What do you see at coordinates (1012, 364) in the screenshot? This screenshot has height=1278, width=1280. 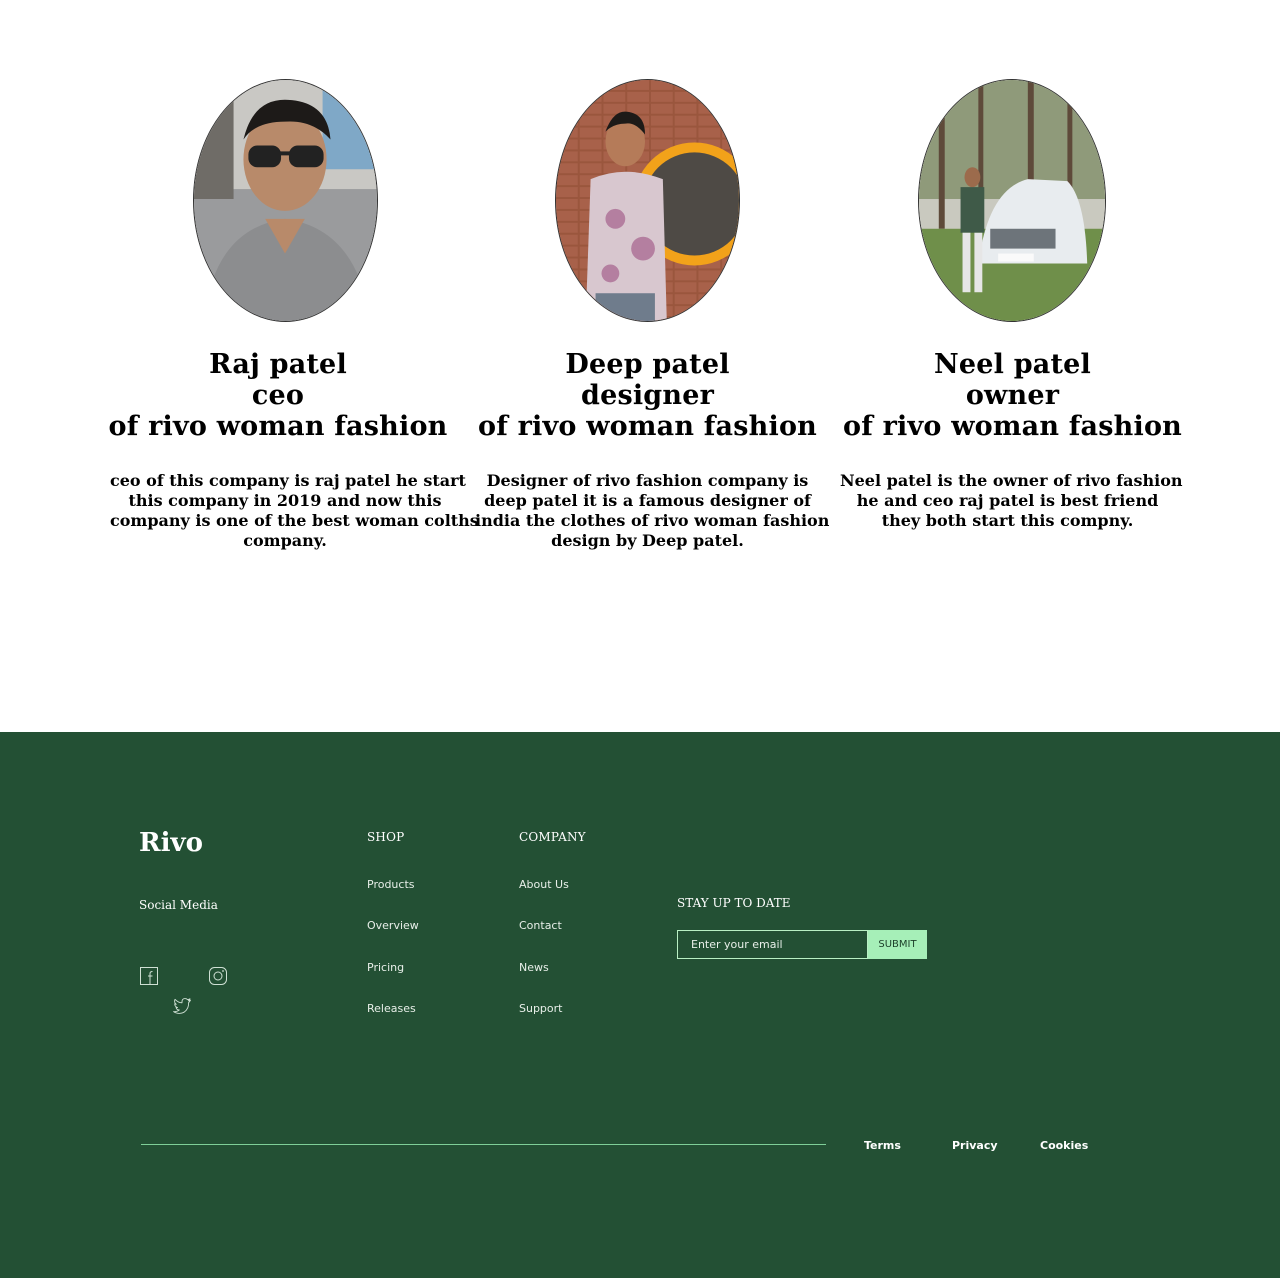 I see `team-member-name: Neel patel` at bounding box center [1012, 364].